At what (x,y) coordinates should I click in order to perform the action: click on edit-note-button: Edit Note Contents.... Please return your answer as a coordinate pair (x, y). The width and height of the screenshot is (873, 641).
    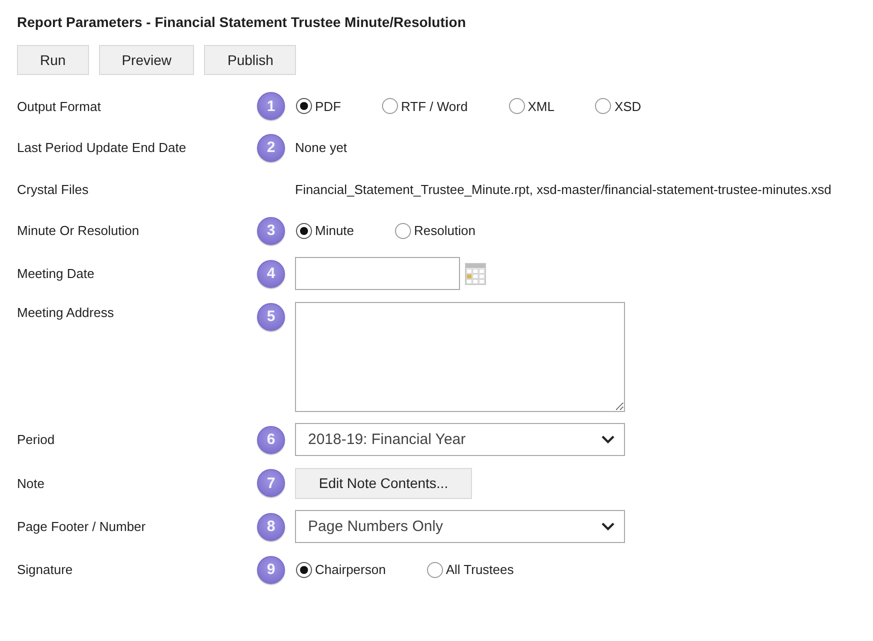
    Looking at the image, I should click on (383, 483).